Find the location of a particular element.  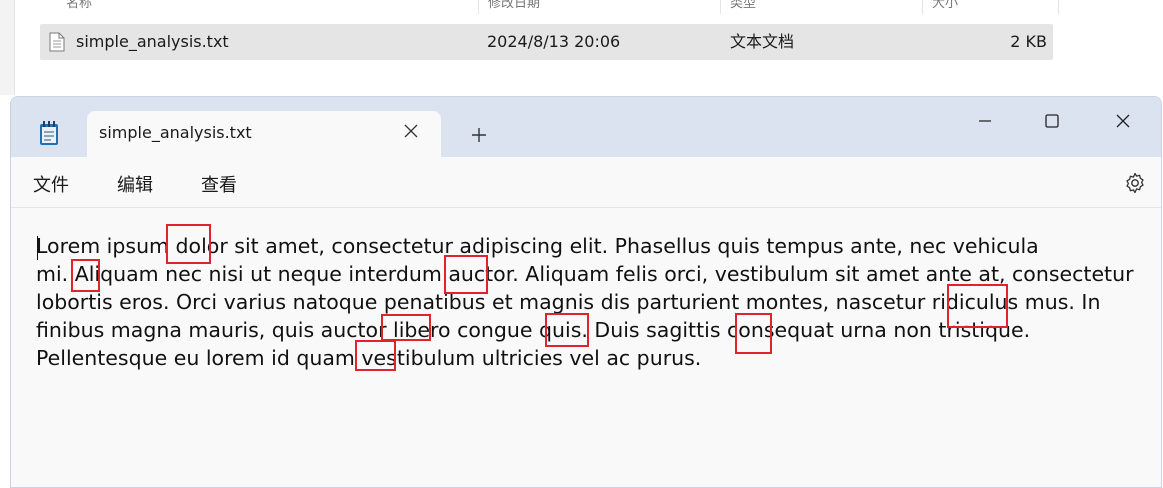

menu-edit: 编辑 is located at coordinates (135, 184).